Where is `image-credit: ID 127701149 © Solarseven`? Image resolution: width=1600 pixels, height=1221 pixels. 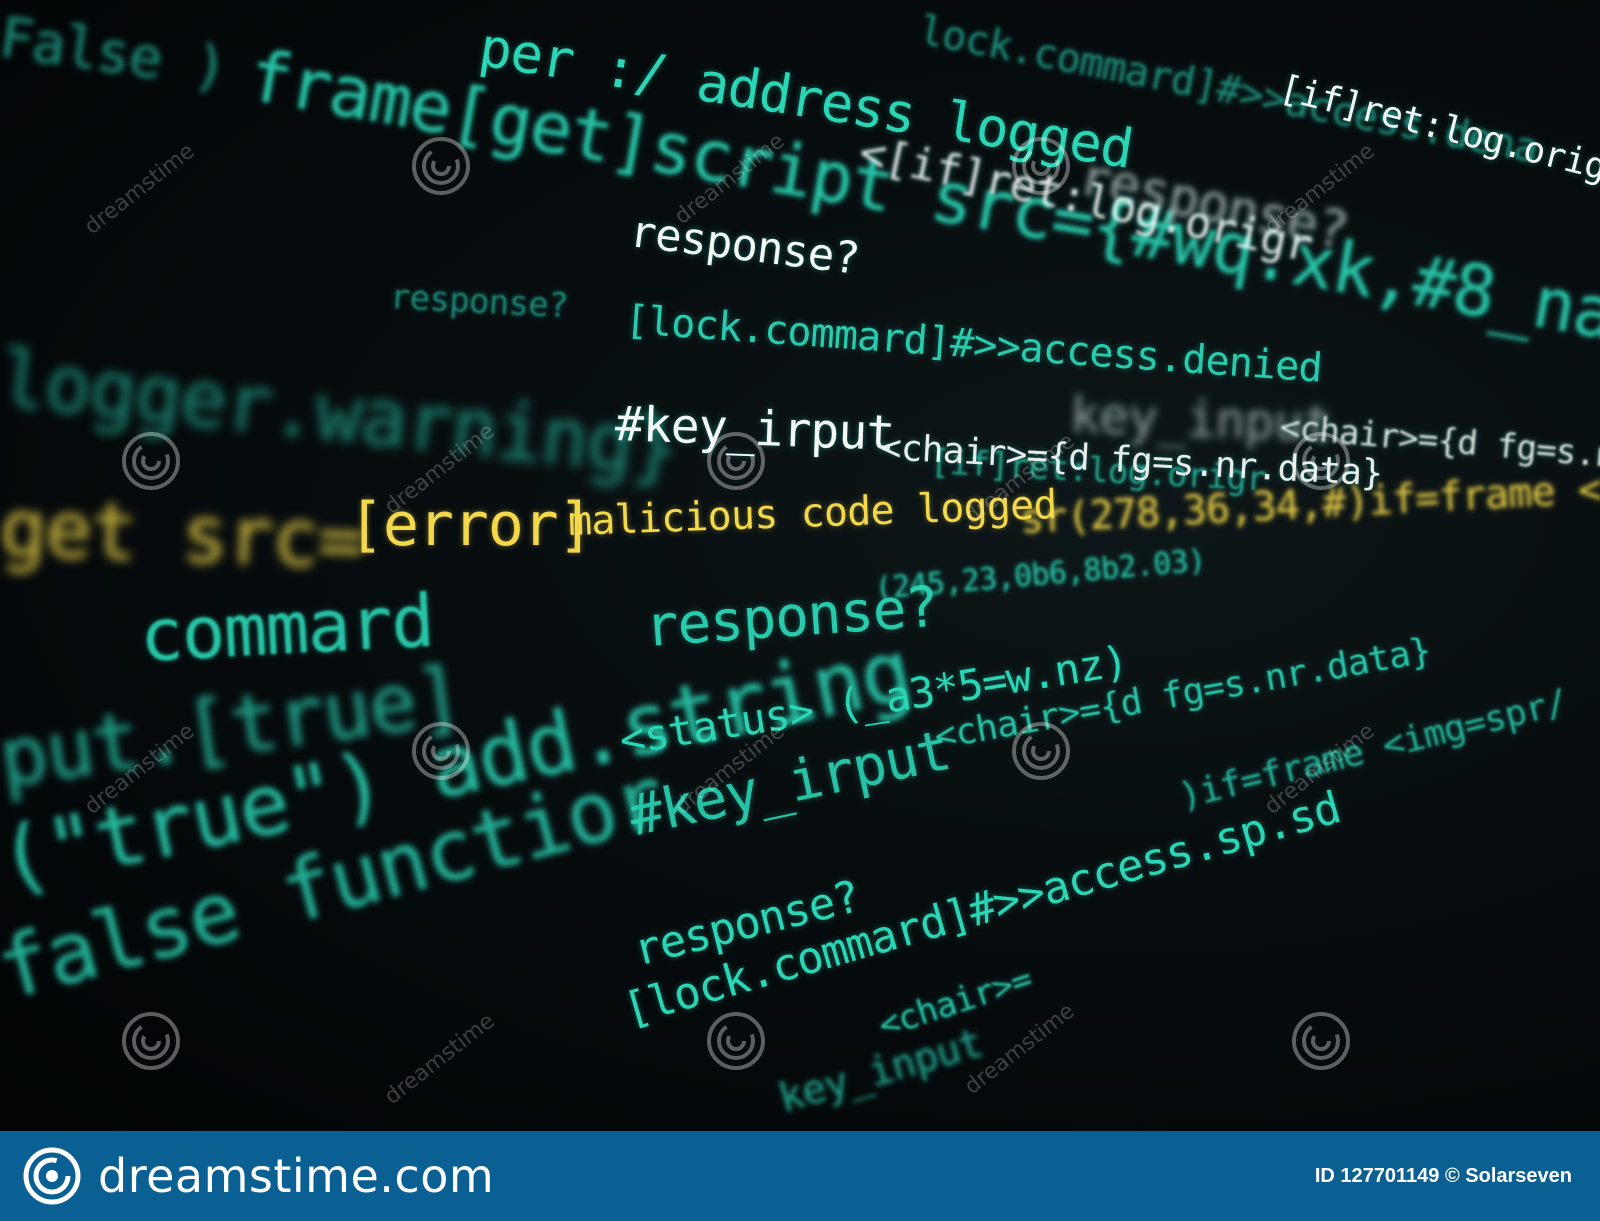 image-credit: ID 127701149 © Solarseven is located at coordinates (1443, 1175).